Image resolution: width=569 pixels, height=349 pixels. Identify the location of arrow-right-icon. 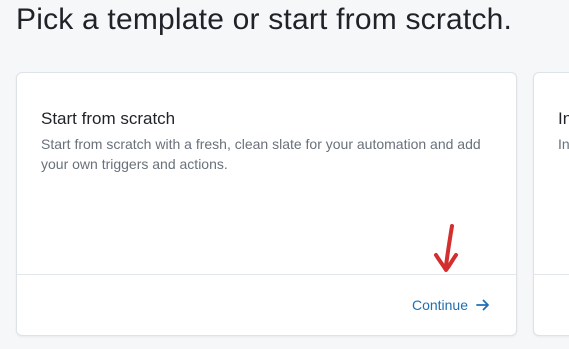
(483, 305).